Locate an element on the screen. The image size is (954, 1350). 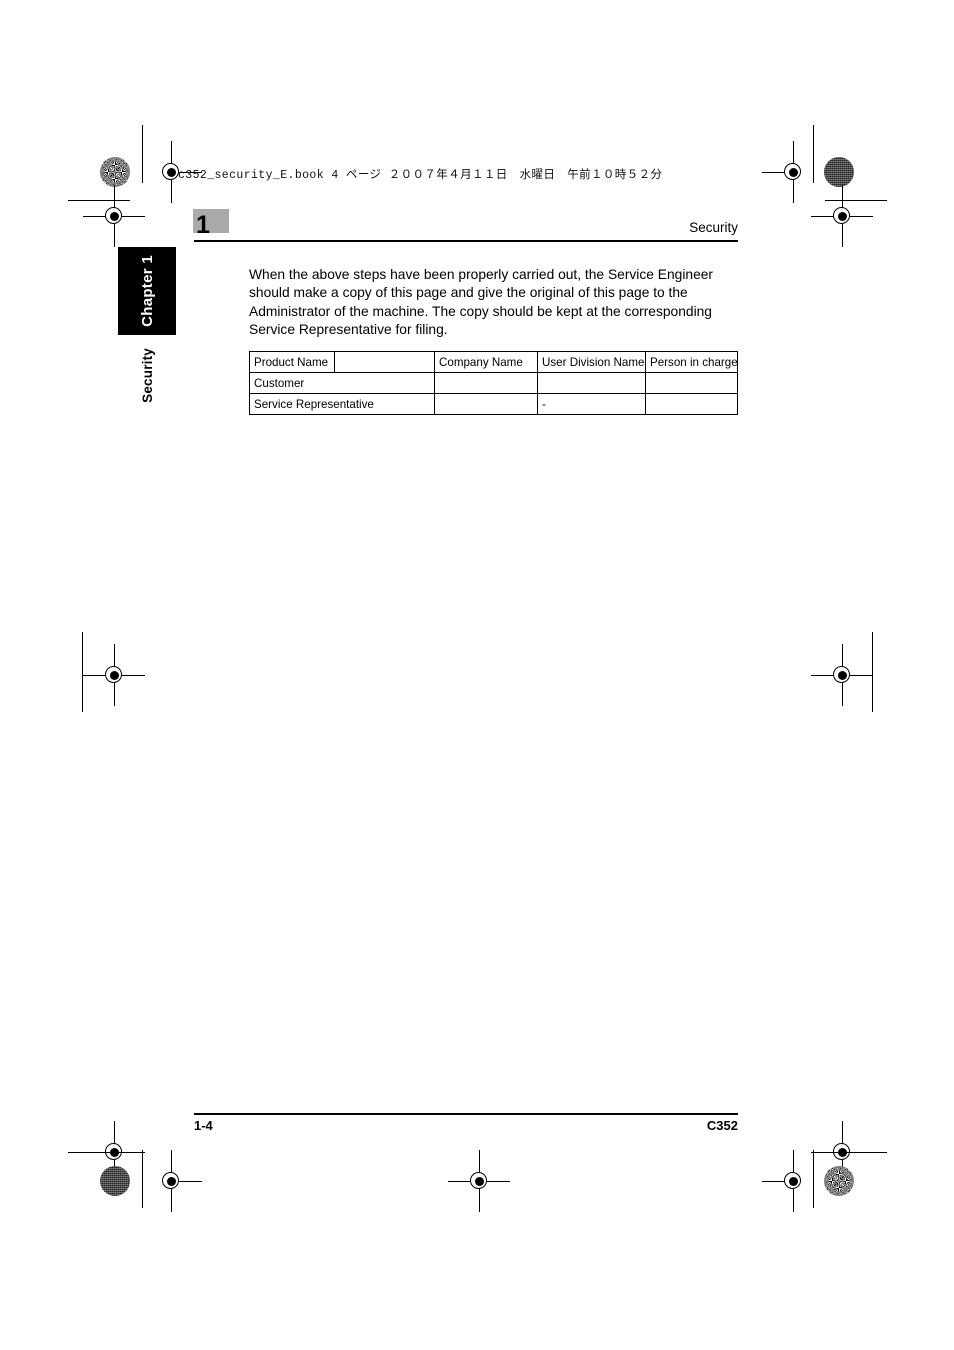
footer-rule is located at coordinates (466, 1114).